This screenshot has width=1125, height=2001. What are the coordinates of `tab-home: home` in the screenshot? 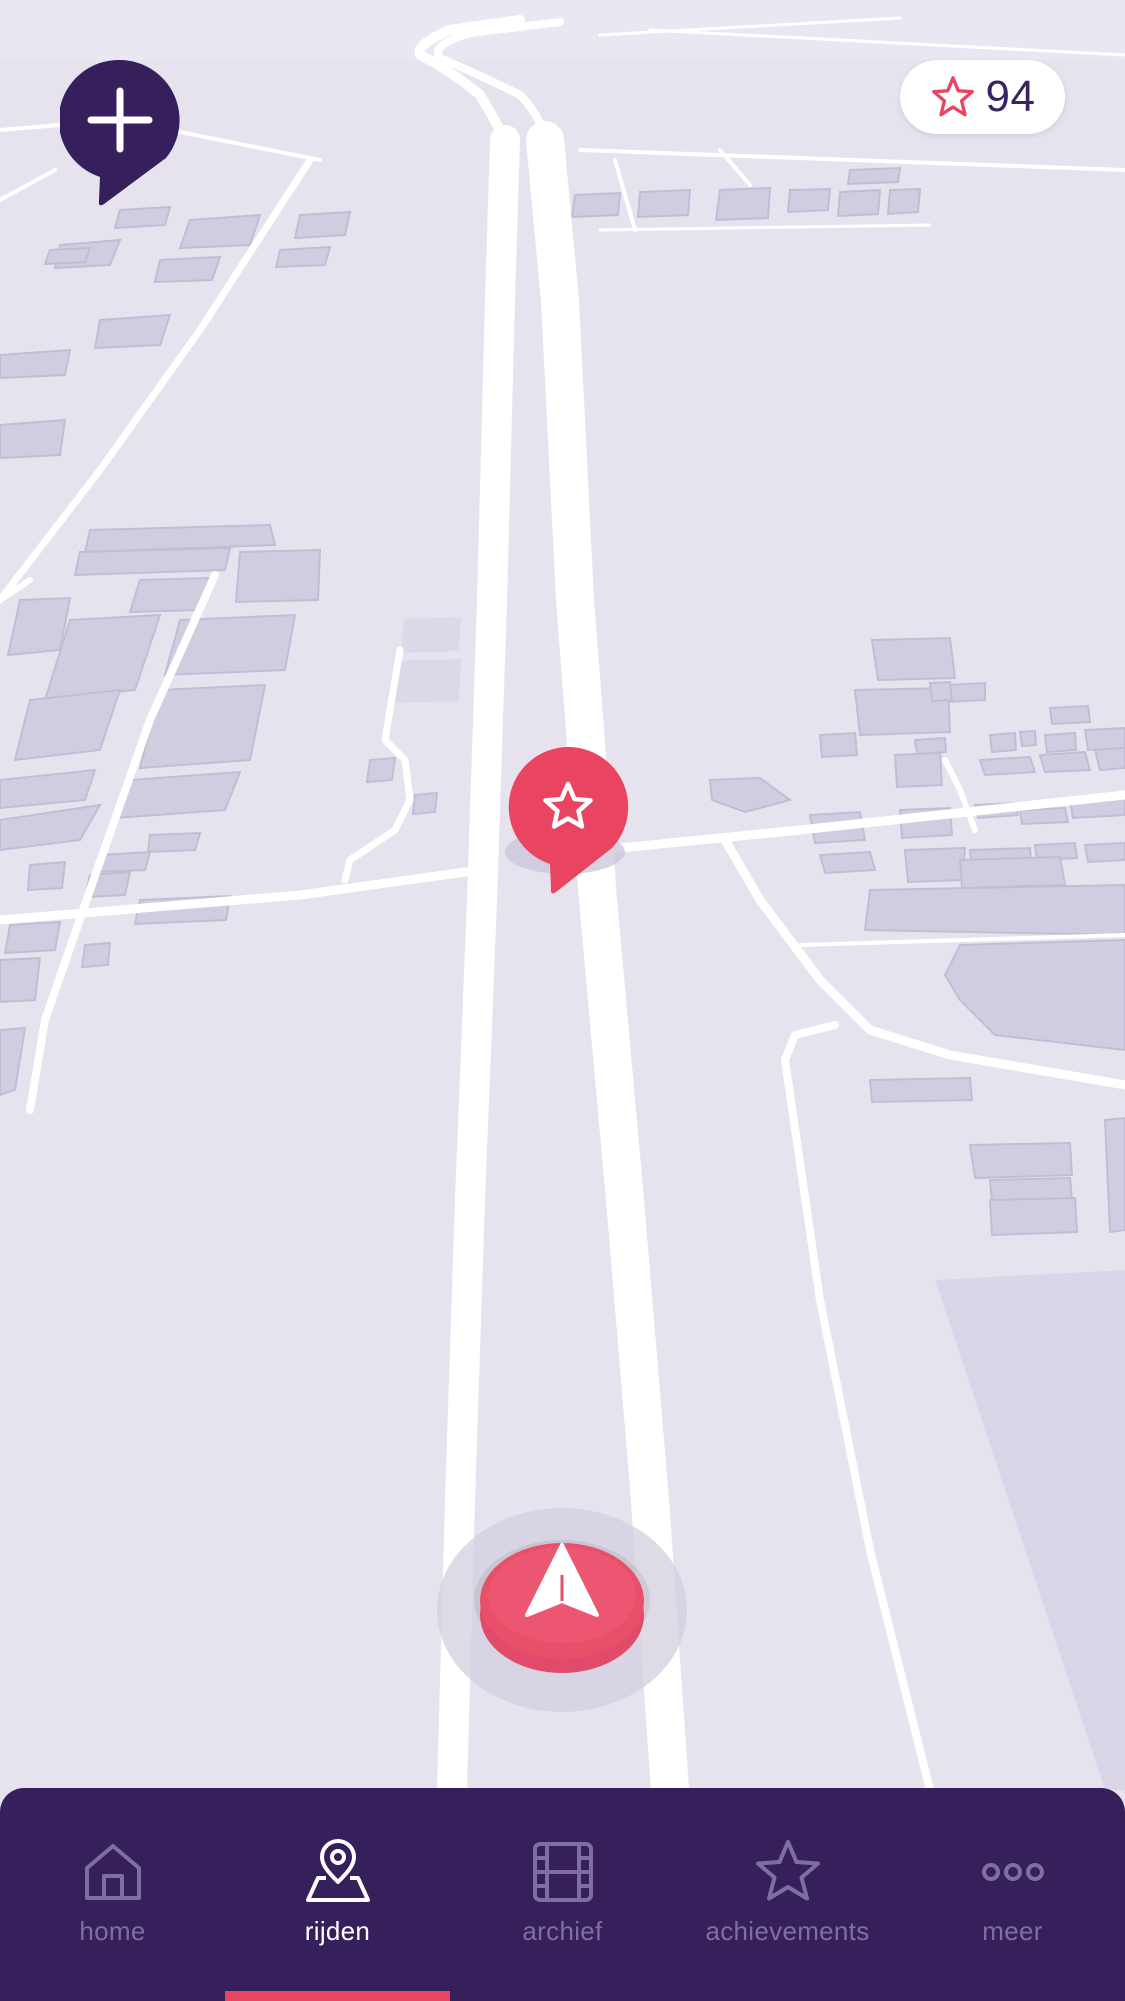 It's located at (112, 1894).